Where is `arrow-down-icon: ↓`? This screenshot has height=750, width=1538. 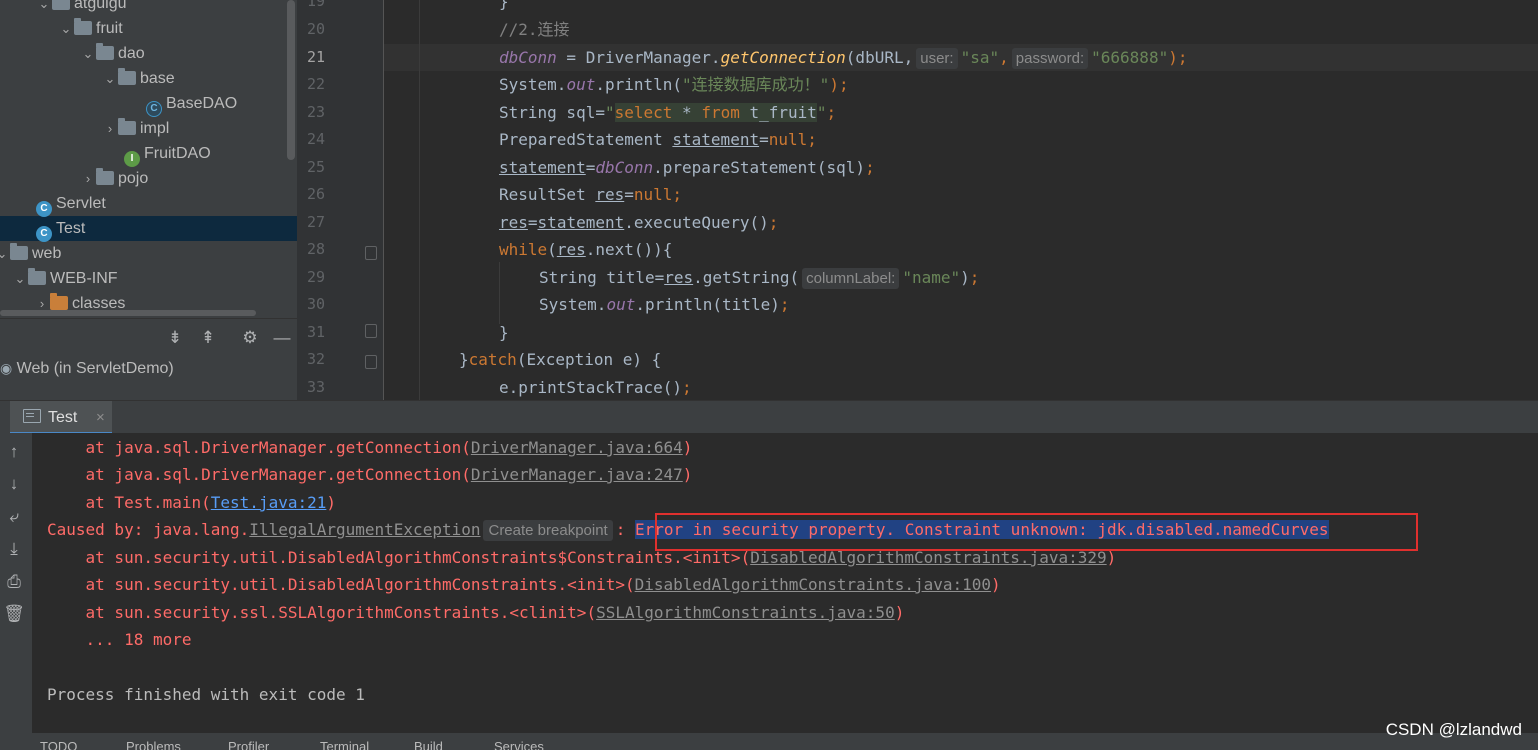 arrow-down-icon: ↓ is located at coordinates (14, 484).